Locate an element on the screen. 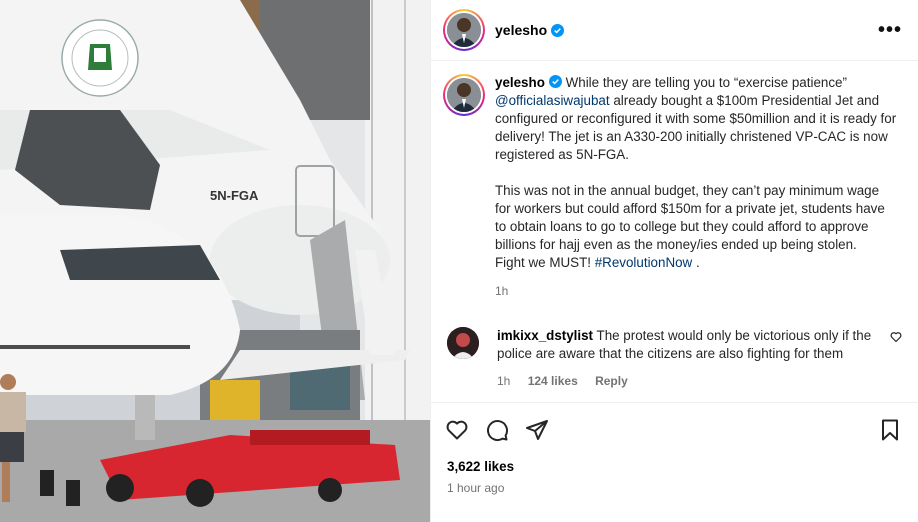  caption-paragraph-3: Fight we MUST! is located at coordinates (545, 262).